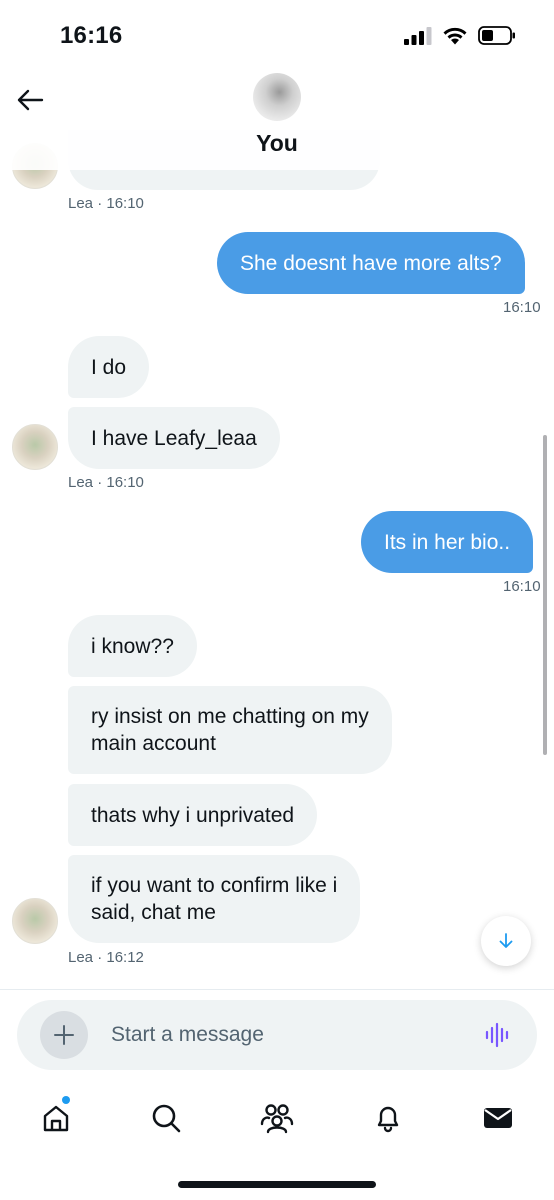 This screenshot has width=554, height=1200. I want to click on divider, so click(277, 989).